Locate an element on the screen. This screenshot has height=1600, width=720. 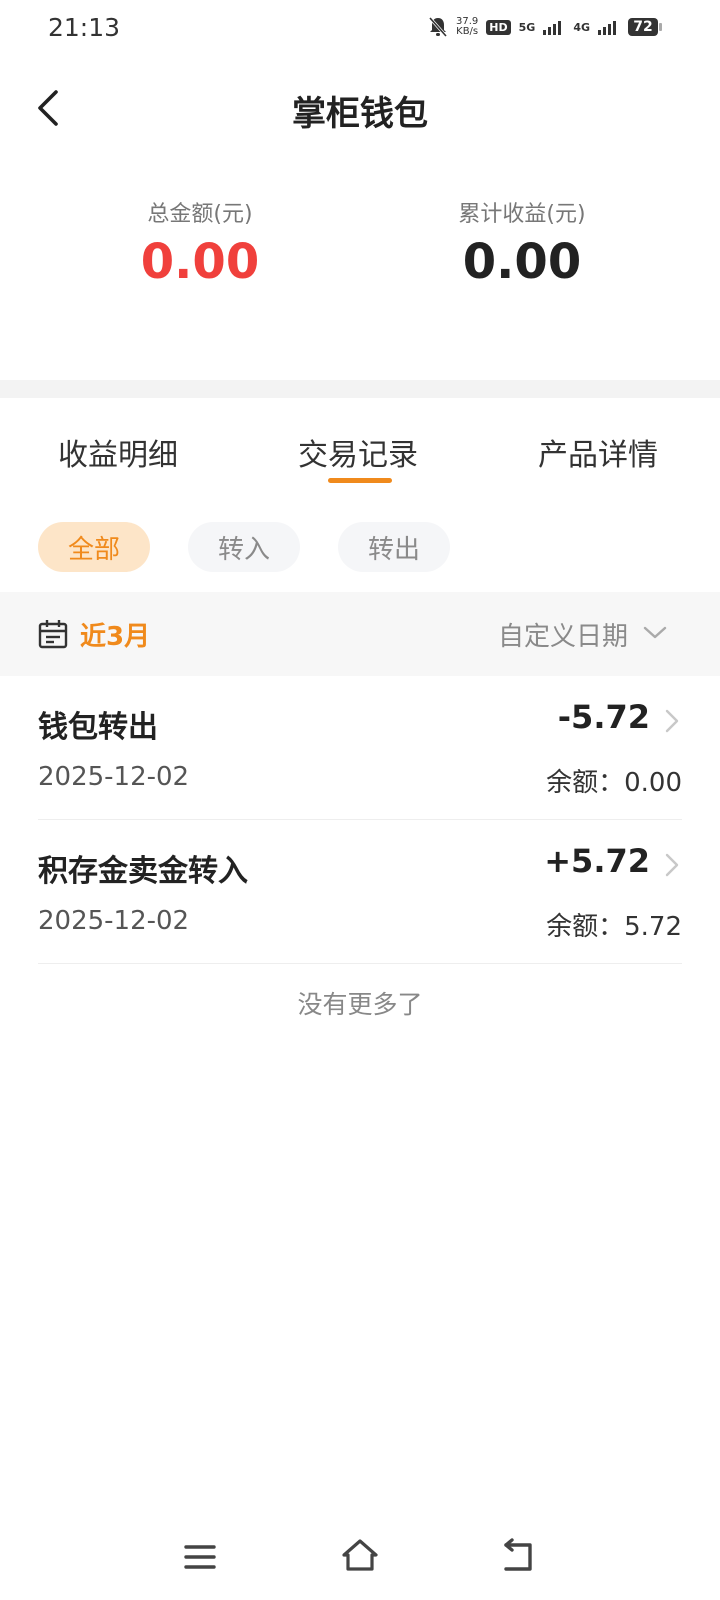
speed-unit: KB/s is located at coordinates (467, 31).